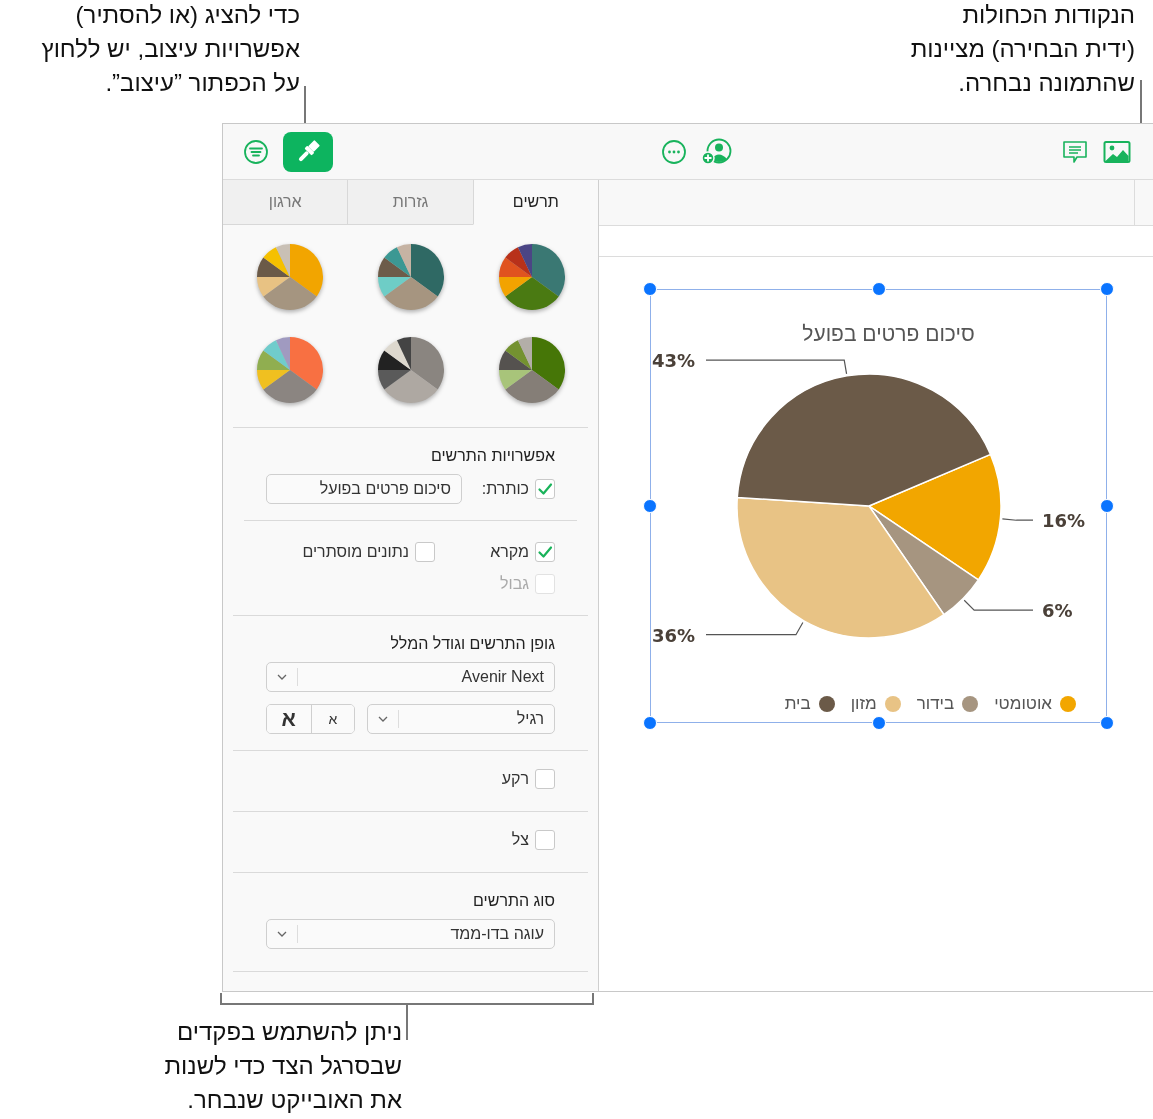  What do you see at coordinates (256, 151) in the screenshot?
I see `filter-icon` at bounding box center [256, 151].